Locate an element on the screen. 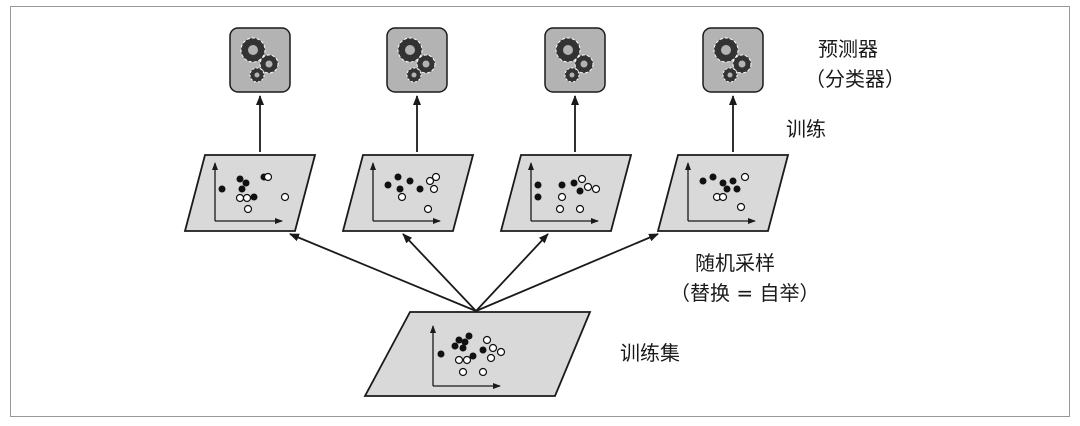 The image size is (1080, 426). training-set-label: 训练集 is located at coordinates (650, 353).